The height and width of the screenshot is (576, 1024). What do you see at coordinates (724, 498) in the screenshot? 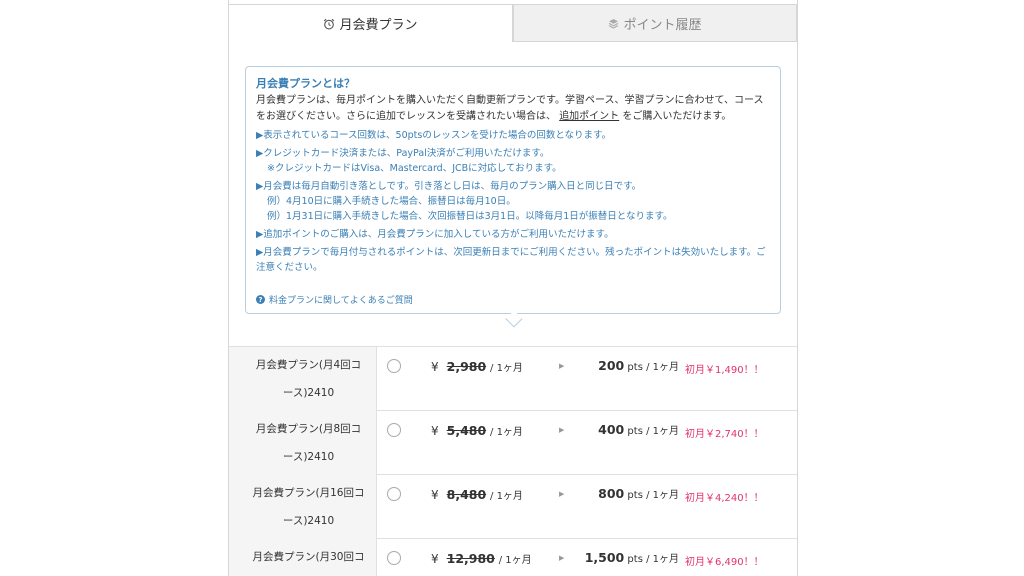
I see `first-month-promo: 初月￥4,240！！` at bounding box center [724, 498].